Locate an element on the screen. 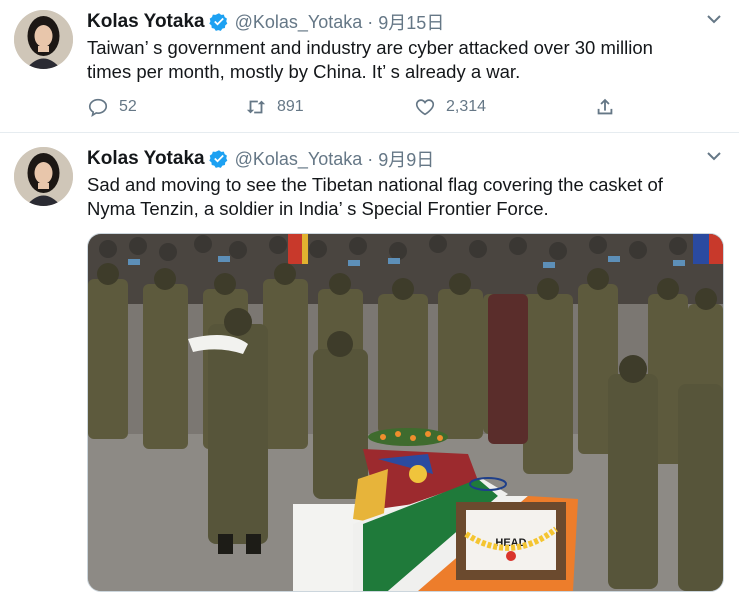 The height and width of the screenshot is (601, 739). share-button is located at coordinates (605, 107).